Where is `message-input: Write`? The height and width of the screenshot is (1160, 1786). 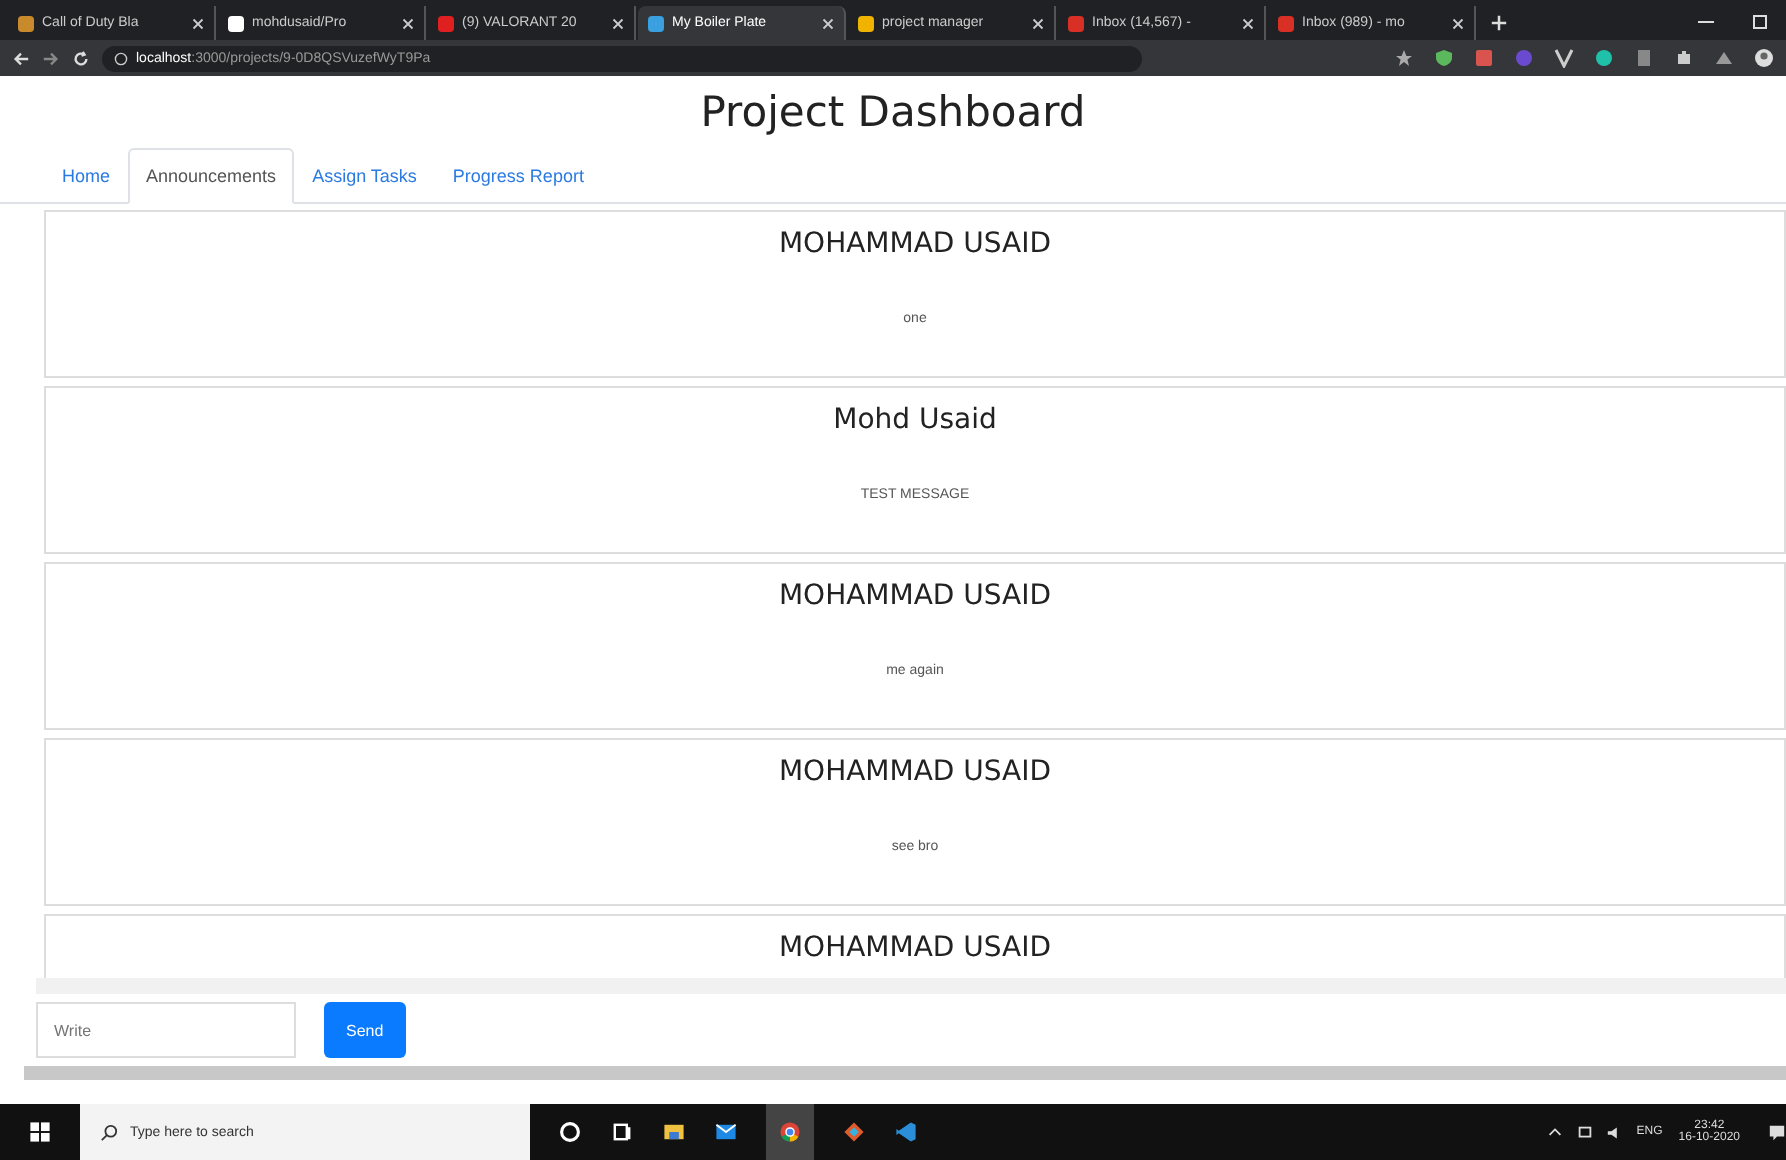
message-input: Write is located at coordinates (166, 1030).